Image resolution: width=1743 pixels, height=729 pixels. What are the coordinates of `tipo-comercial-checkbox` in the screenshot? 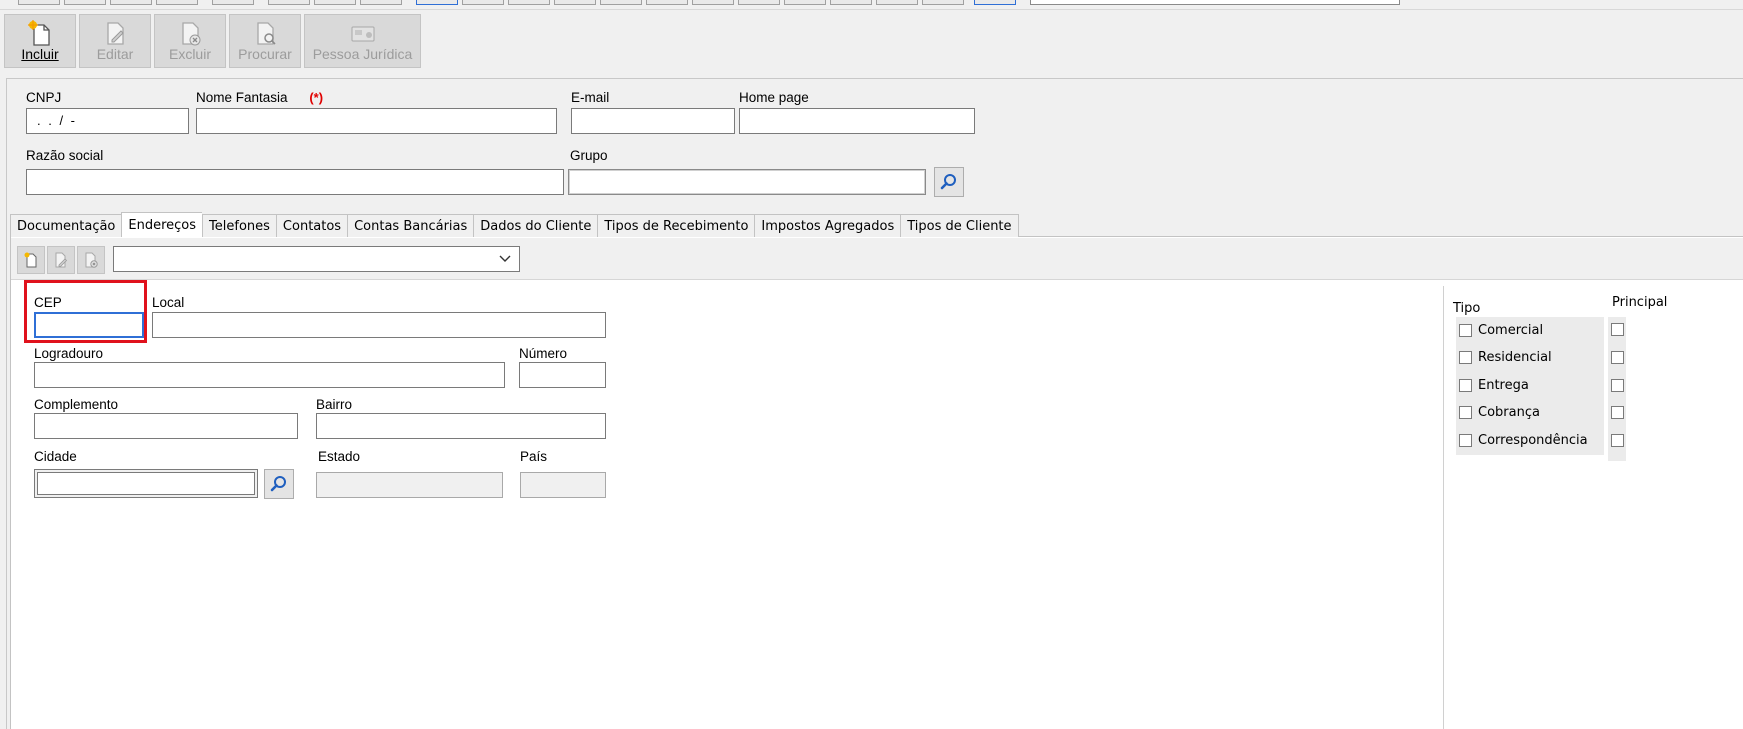 It's located at (1465, 330).